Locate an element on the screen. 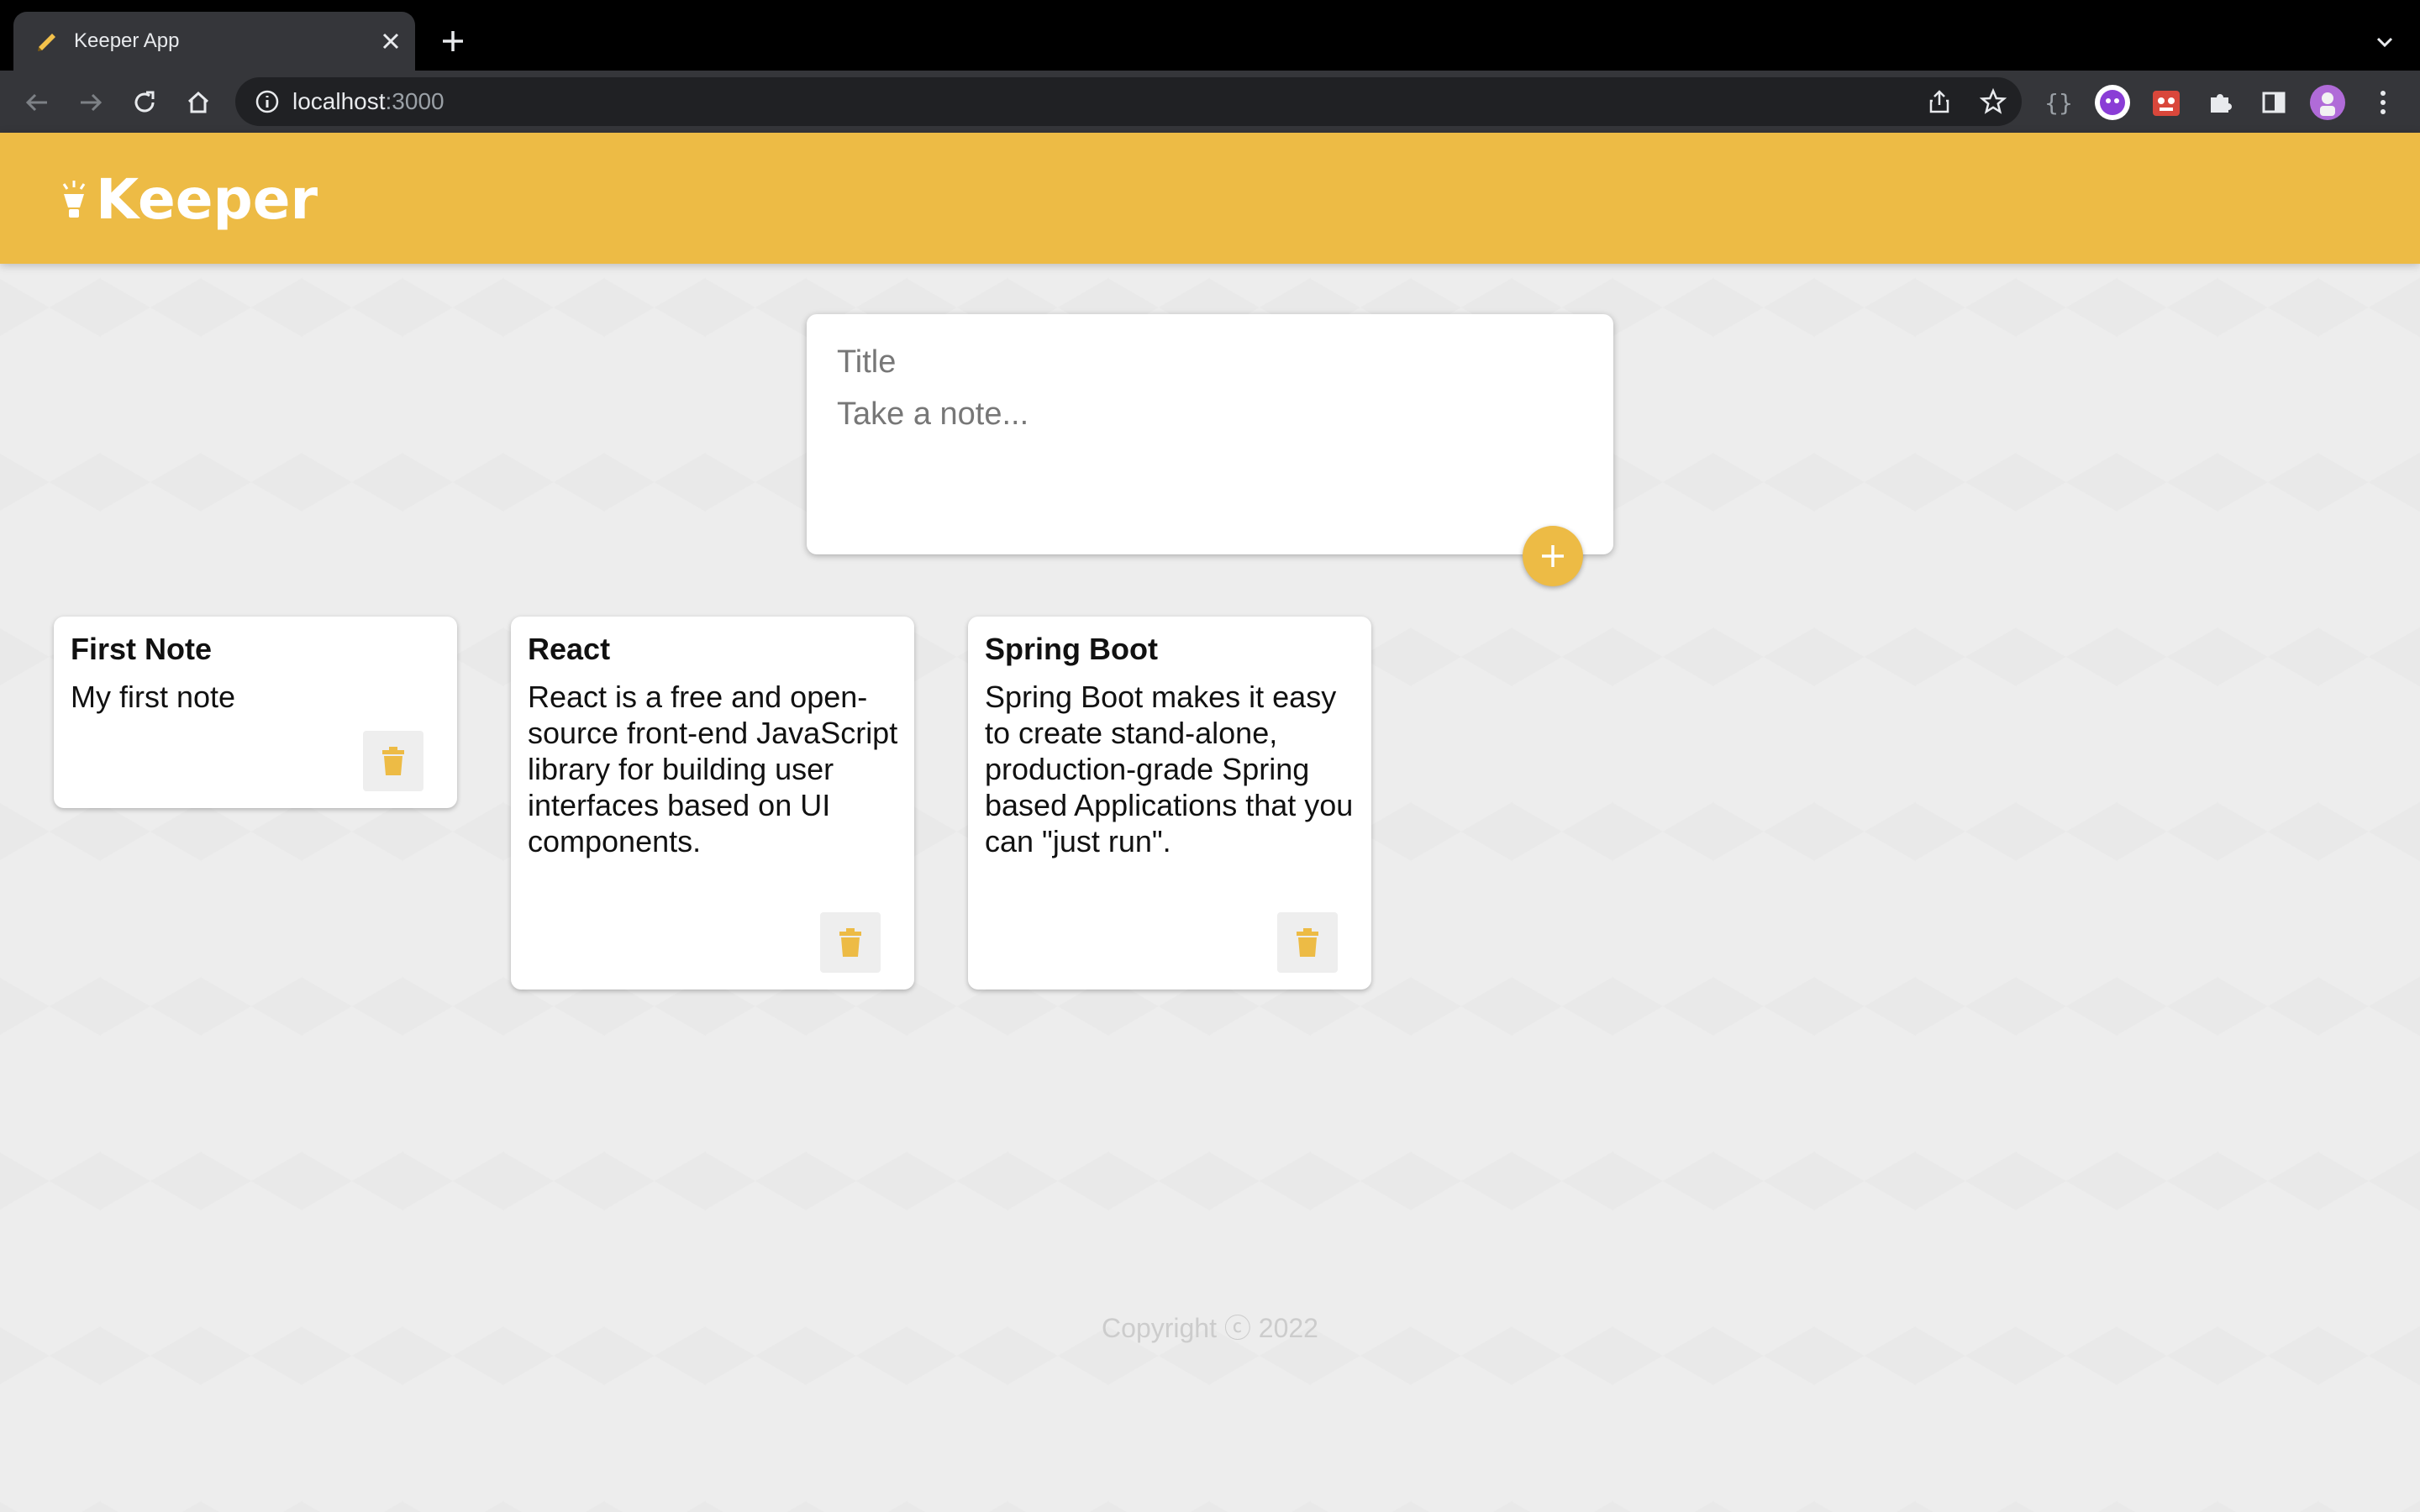  forward-button is located at coordinates (90, 102).